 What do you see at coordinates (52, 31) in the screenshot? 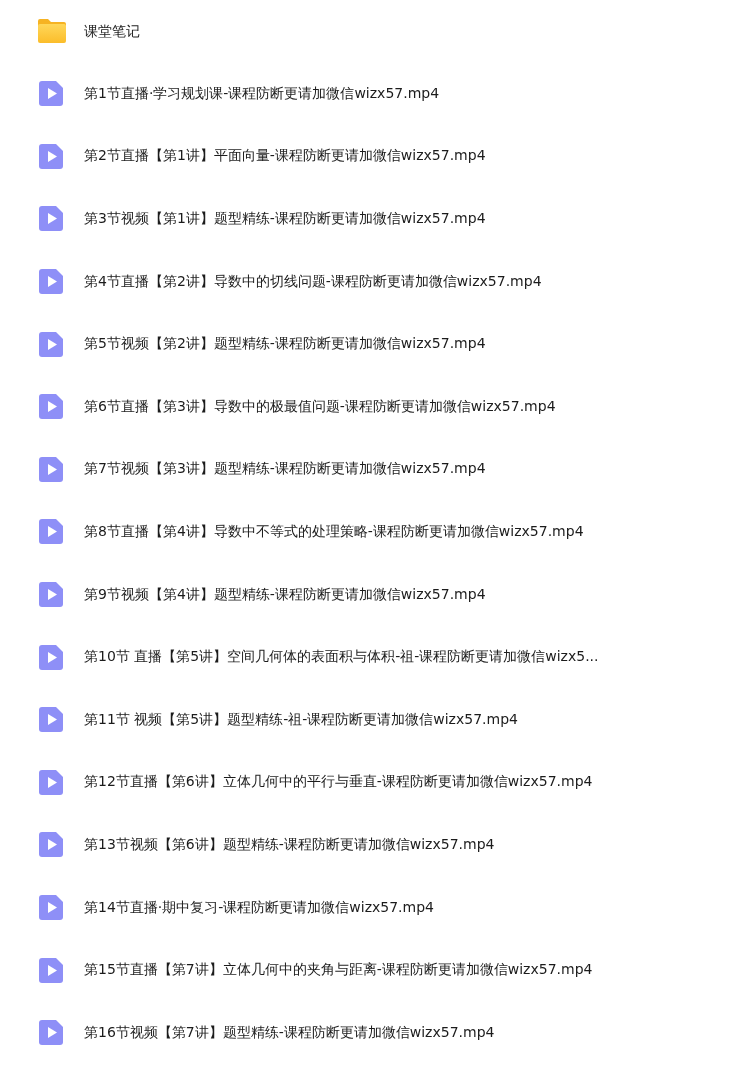
I see `folder-icon` at bounding box center [52, 31].